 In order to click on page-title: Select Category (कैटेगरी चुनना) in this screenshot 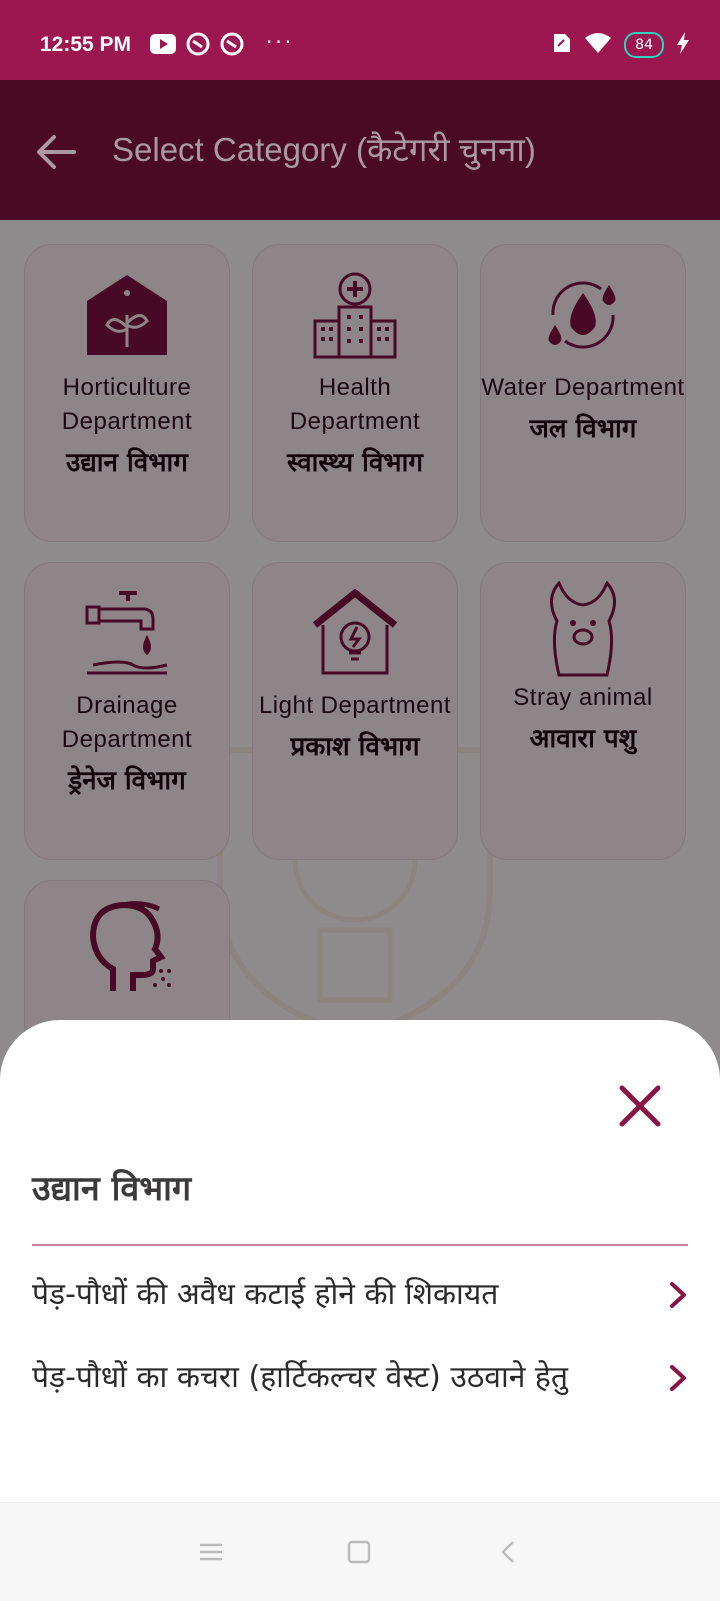, I will do `click(324, 149)`.